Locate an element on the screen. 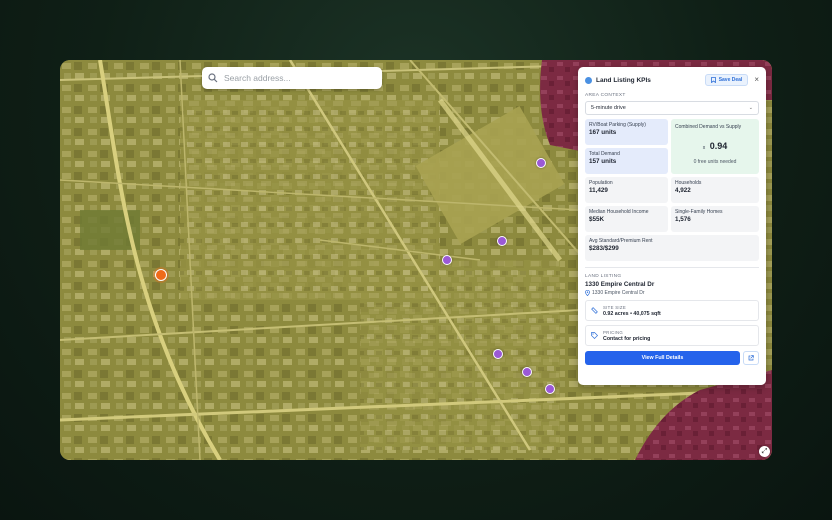 This screenshot has width=832, height=520. kpi-rent: Avg Standard/Premium Rent $283/$299 is located at coordinates (672, 248).